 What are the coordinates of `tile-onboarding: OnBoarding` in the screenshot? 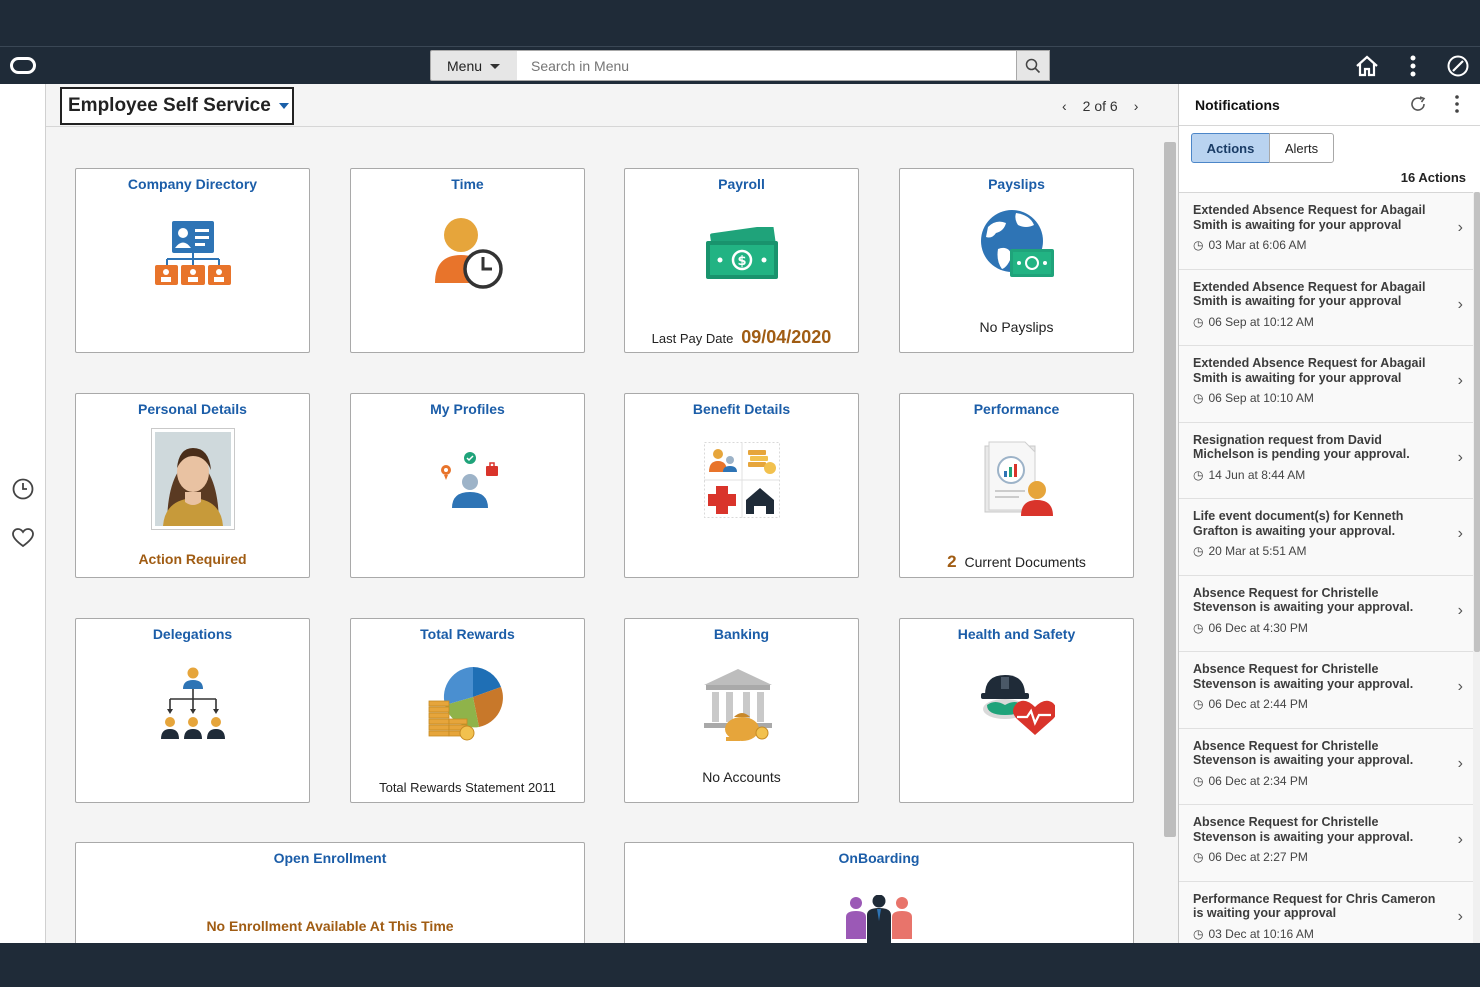 It's located at (879, 892).